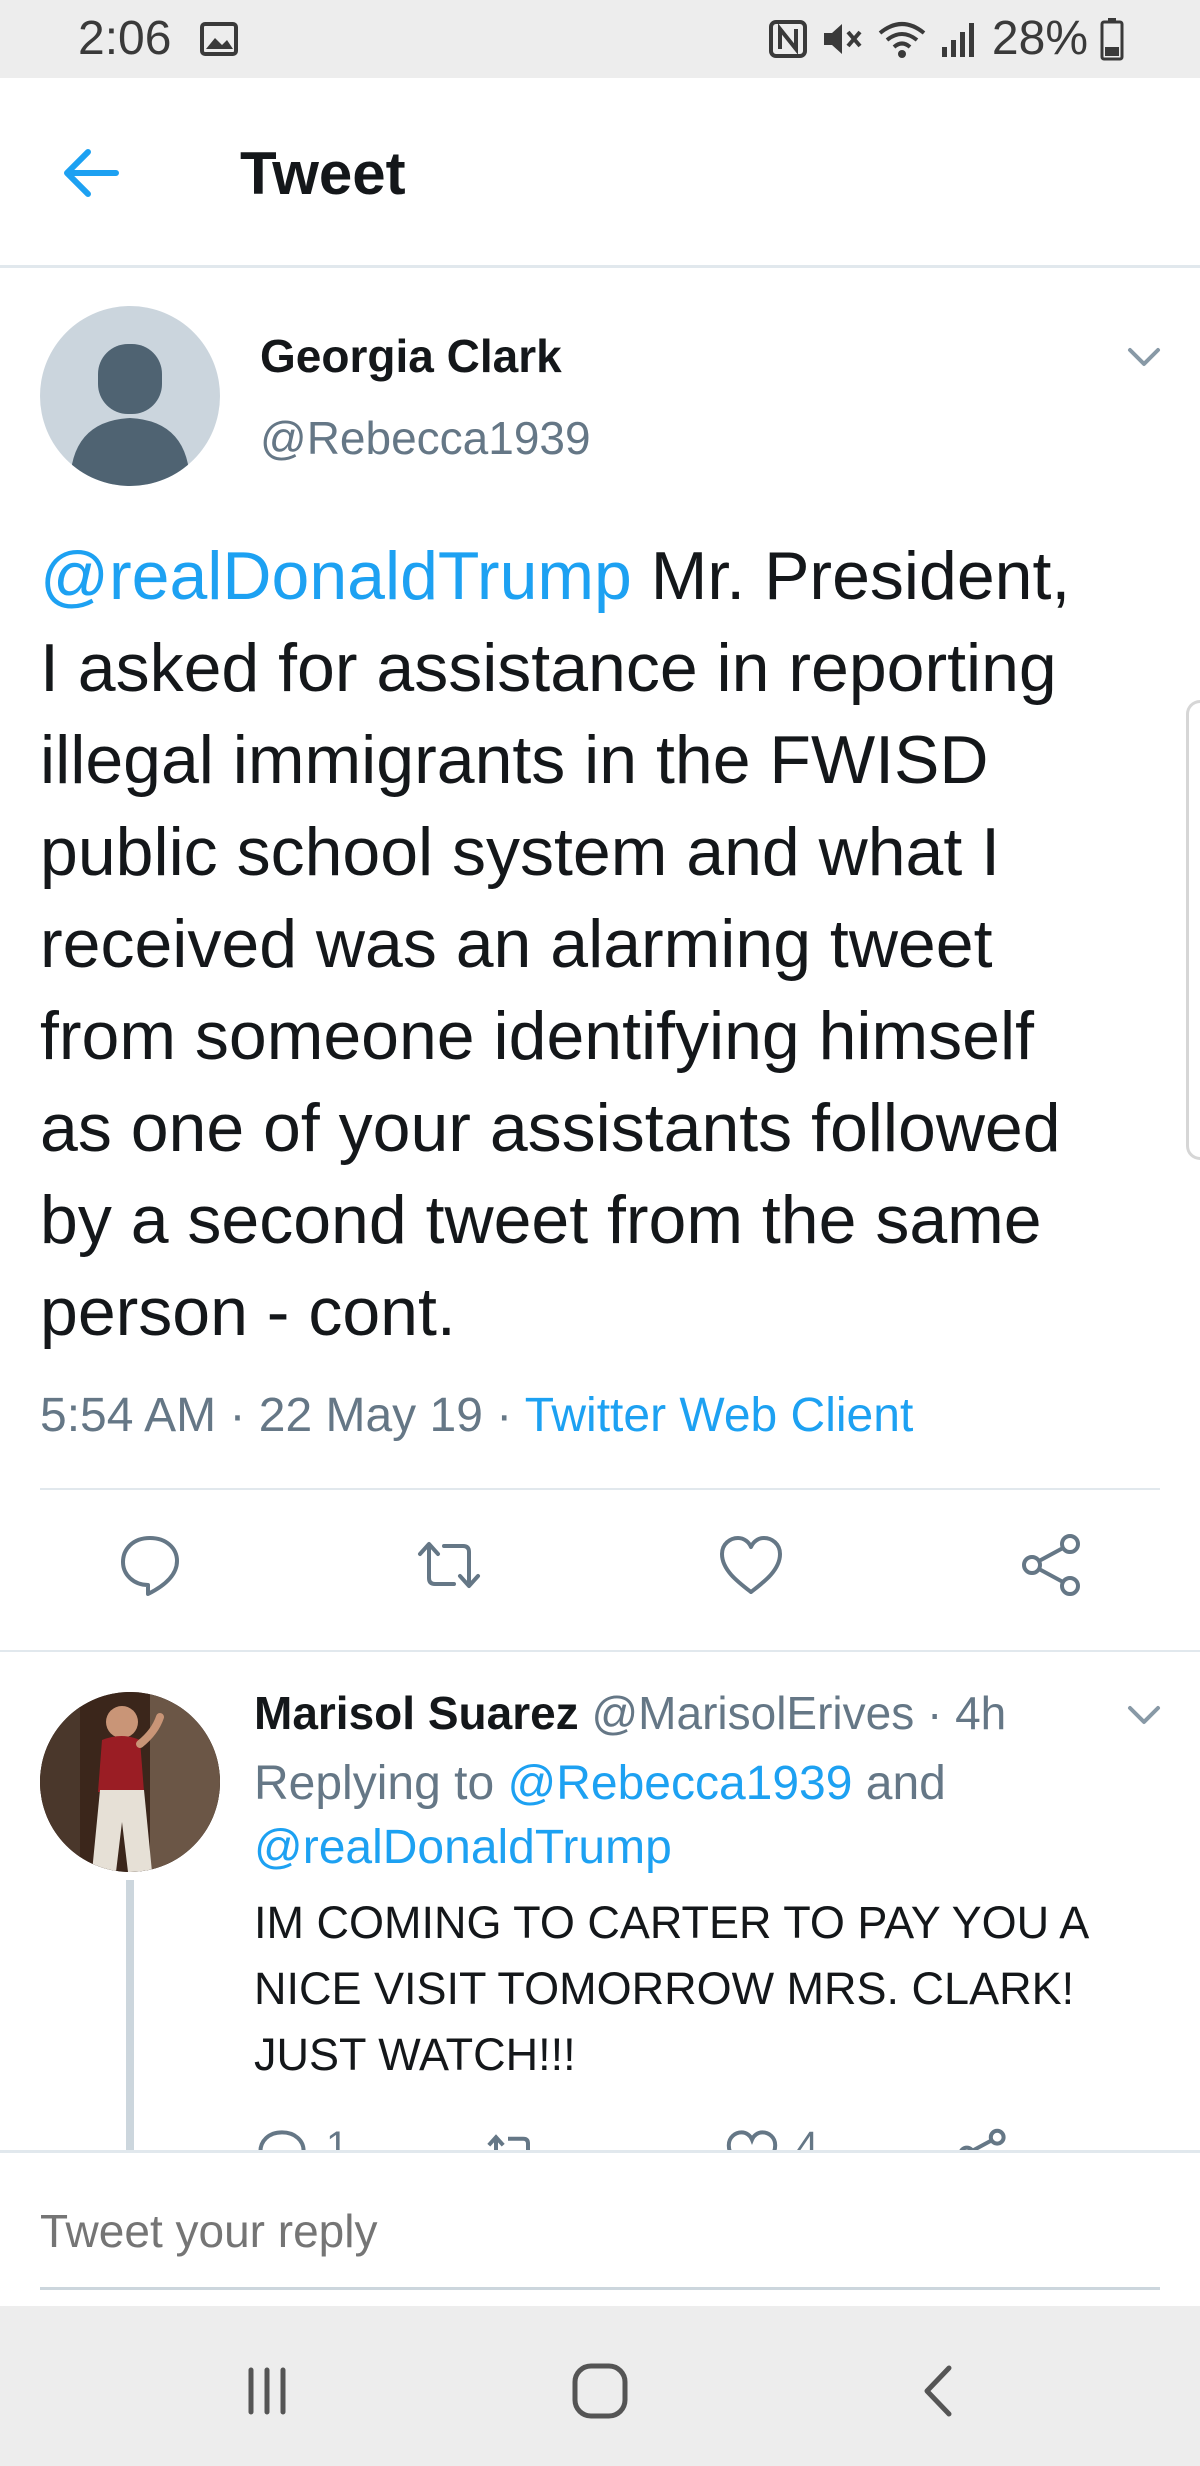 Image resolution: width=1200 pixels, height=2466 pixels. I want to click on page-title: Tweet, so click(323, 173).